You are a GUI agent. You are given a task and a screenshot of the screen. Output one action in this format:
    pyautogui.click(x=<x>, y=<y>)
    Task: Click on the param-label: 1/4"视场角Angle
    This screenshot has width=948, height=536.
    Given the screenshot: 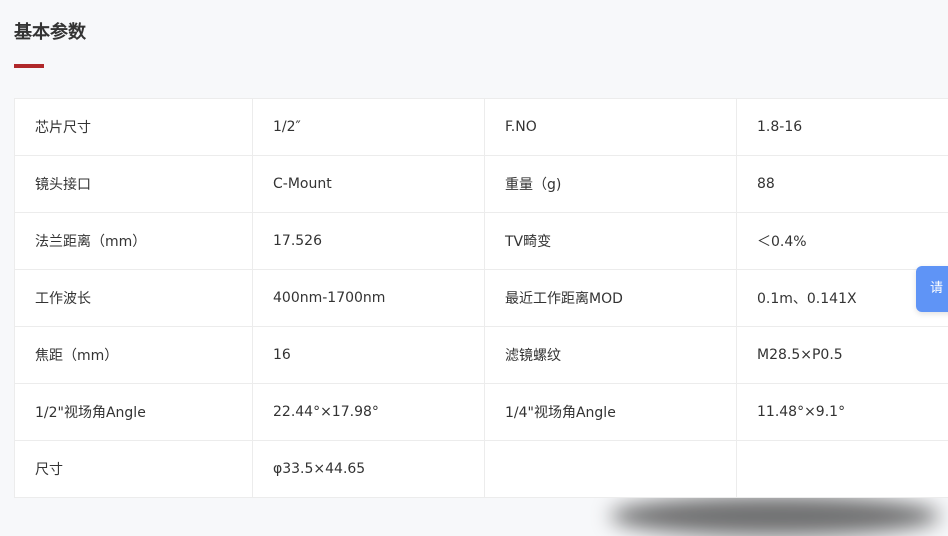 What is the action you would take?
    pyautogui.click(x=611, y=412)
    